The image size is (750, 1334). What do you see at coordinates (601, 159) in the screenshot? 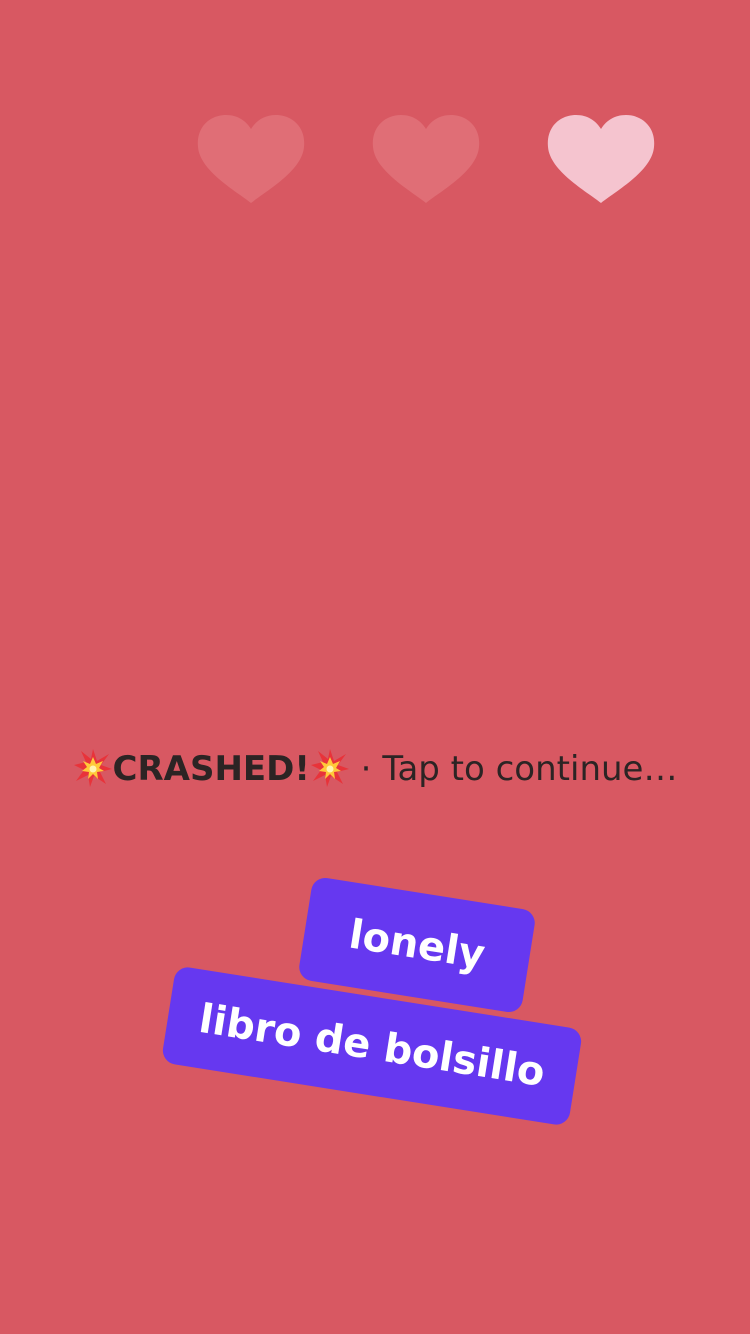
I see `heart-icon-active` at bounding box center [601, 159].